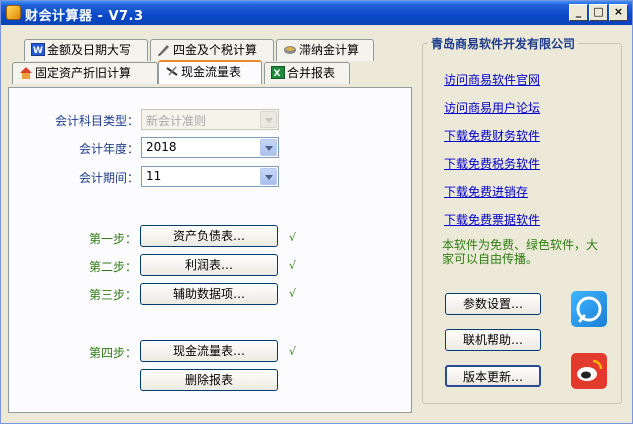 This screenshot has width=633, height=424. Describe the element at coordinates (108, 149) in the screenshot. I see `year-label: 会计年度：` at that location.